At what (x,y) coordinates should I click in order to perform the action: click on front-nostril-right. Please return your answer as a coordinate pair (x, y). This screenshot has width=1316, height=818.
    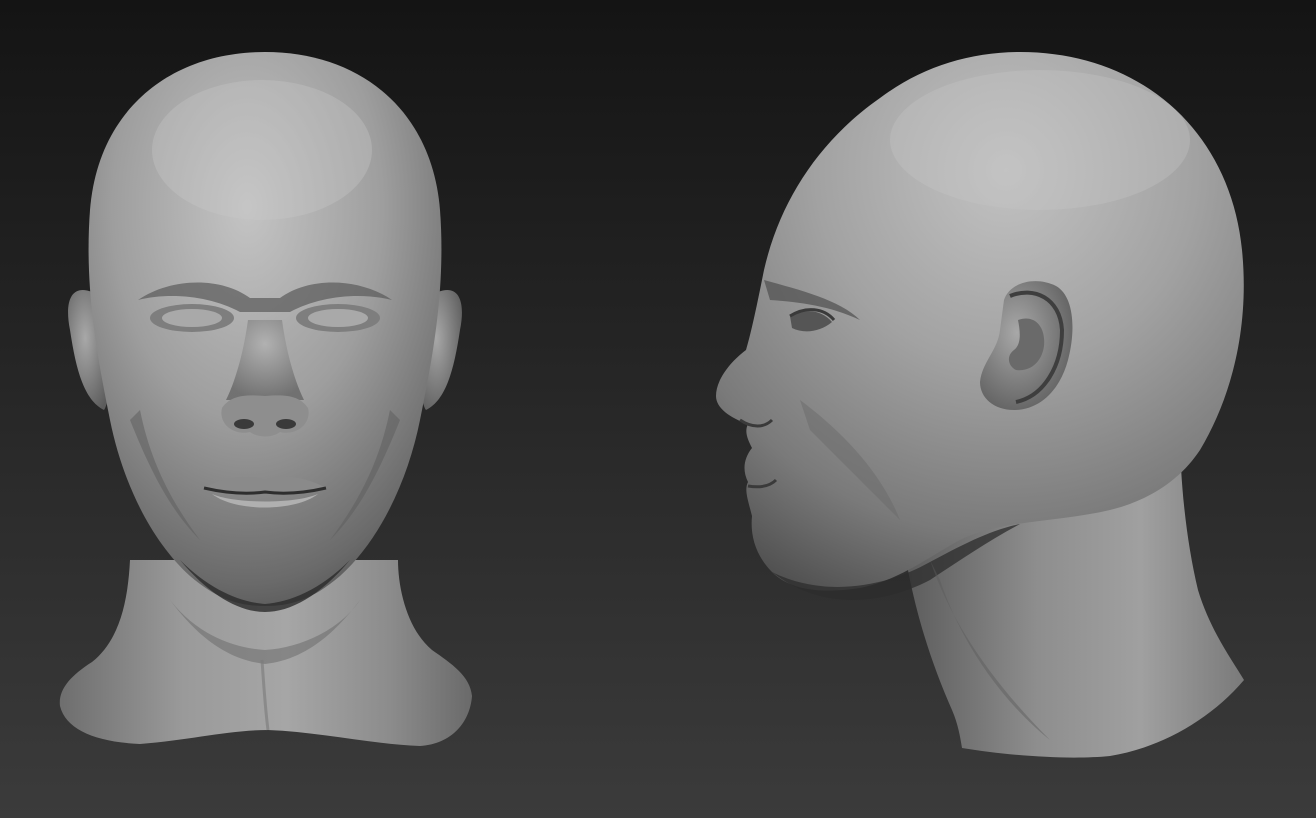
    Looking at the image, I should click on (286, 424).